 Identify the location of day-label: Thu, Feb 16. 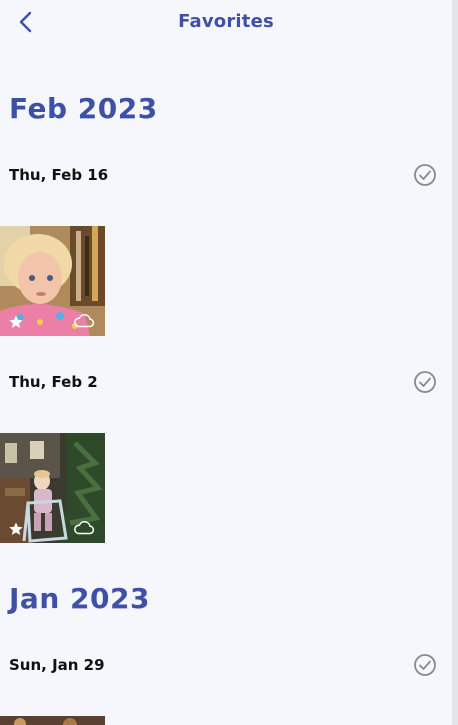
(59, 175).